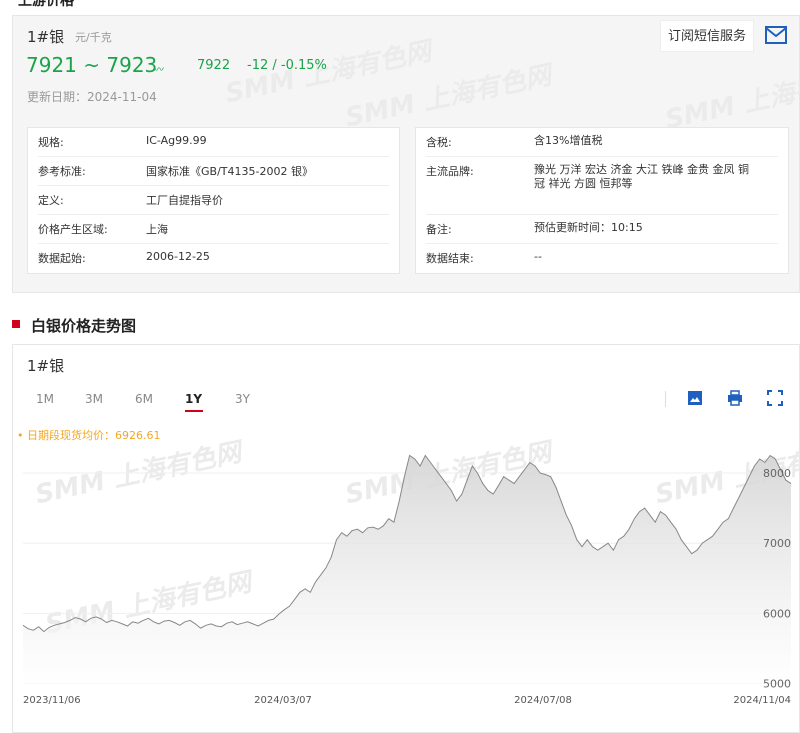 The width and height of the screenshot is (800, 733). Describe the element at coordinates (52, 700) in the screenshot. I see `x-tick-label: 2023/11/06` at that location.